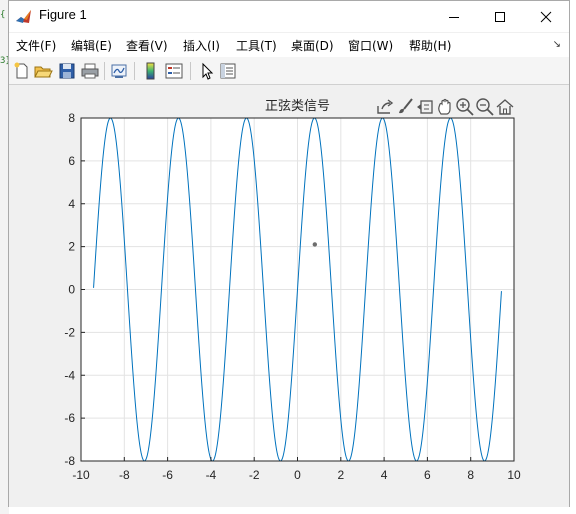 This screenshot has height=514, width=576. Describe the element at coordinates (71, 290) in the screenshot. I see `y-tick-label: 0` at that location.